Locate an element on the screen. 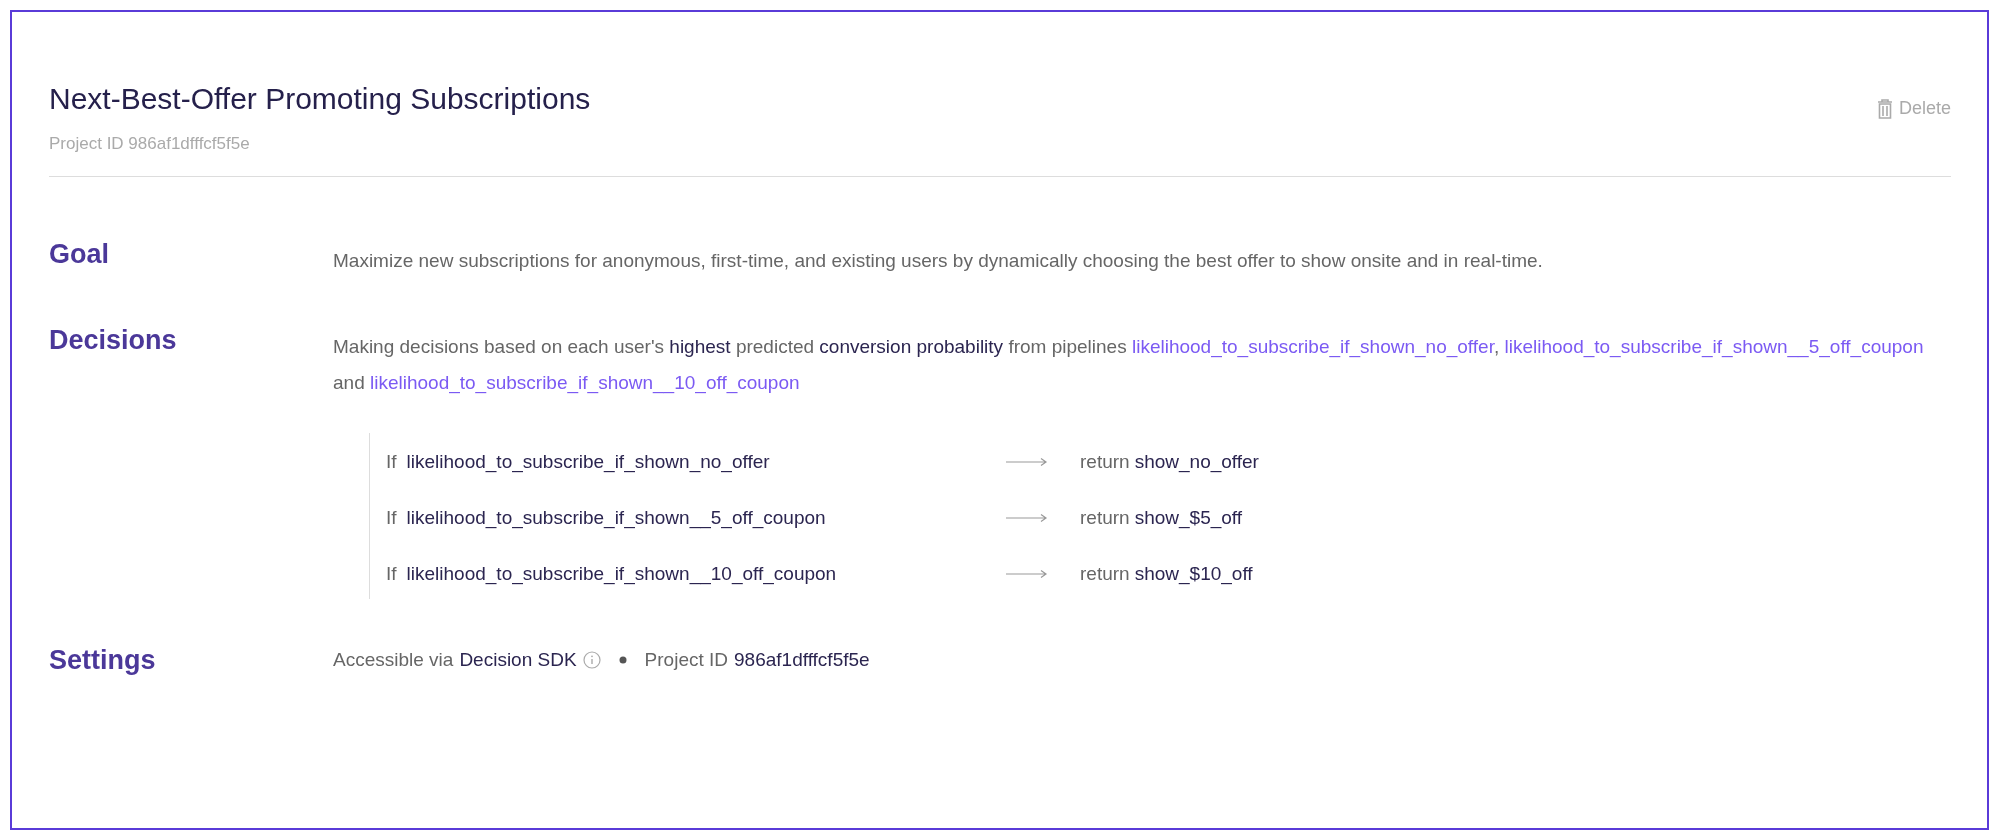  return-value: show_$5_off is located at coordinates (1188, 518).